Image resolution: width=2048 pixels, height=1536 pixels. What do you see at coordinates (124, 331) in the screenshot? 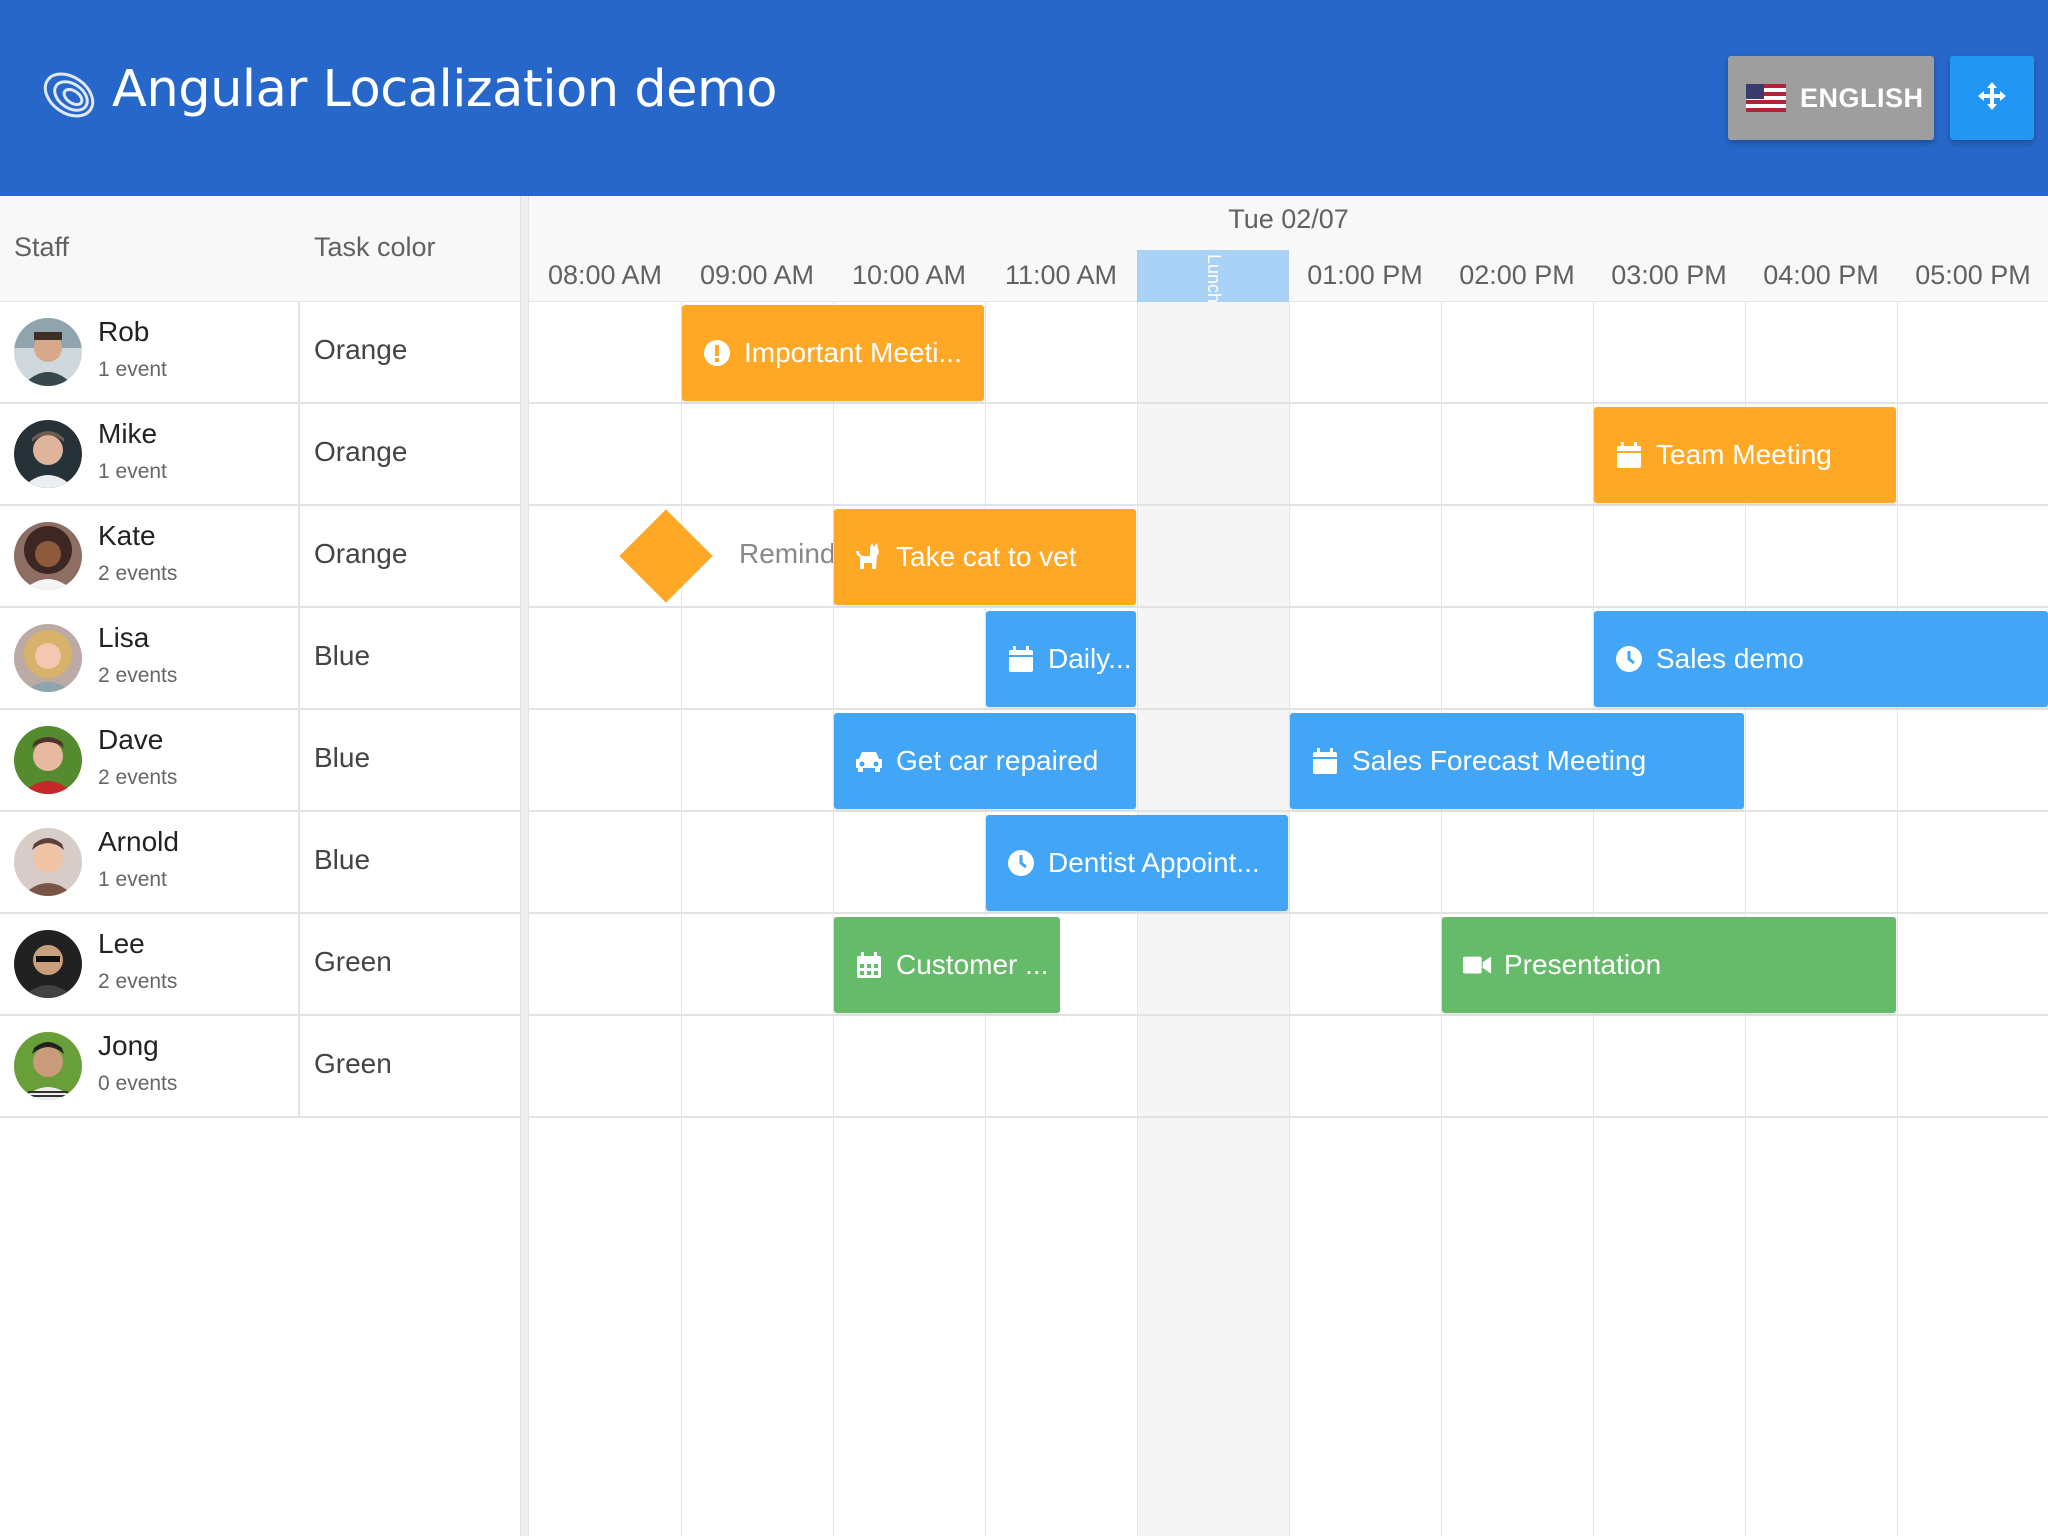
I see `staff-name: Rob` at bounding box center [124, 331].